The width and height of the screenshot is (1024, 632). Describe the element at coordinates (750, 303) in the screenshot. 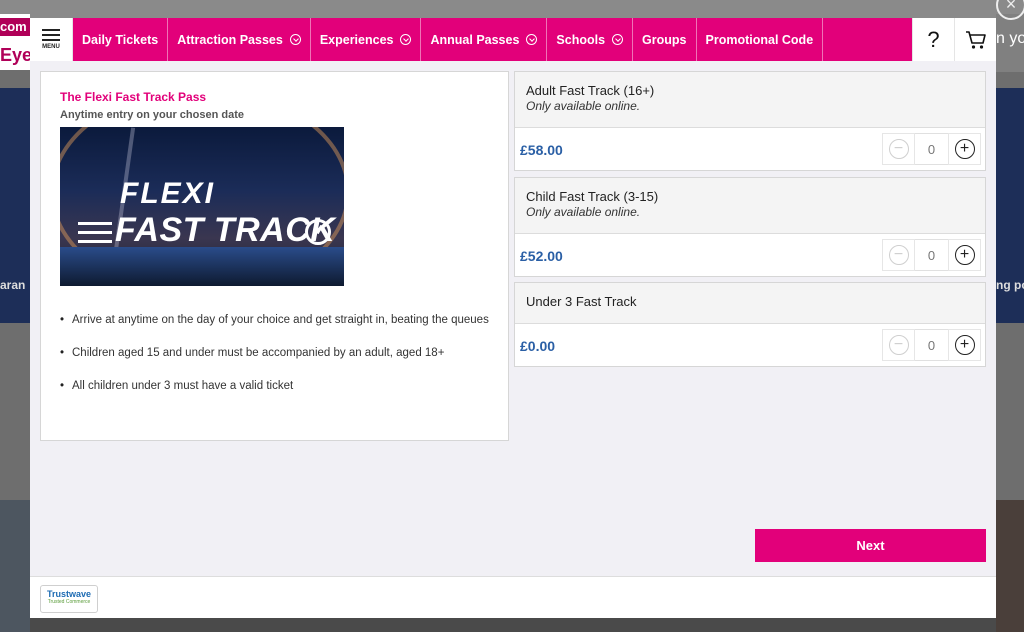

I see `ticket-header: Under 3 Fast Track` at that location.